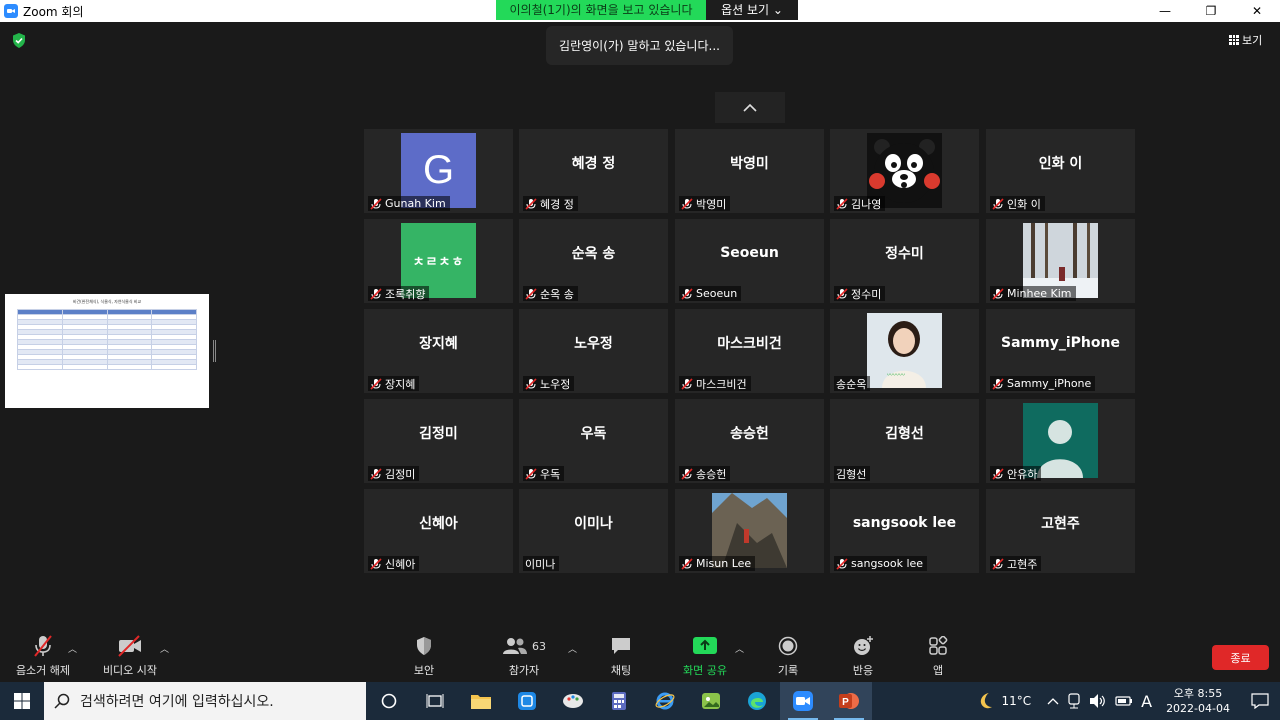 The height and width of the screenshot is (720, 1280). I want to click on weather-widget: 11°C, so click(1004, 701).